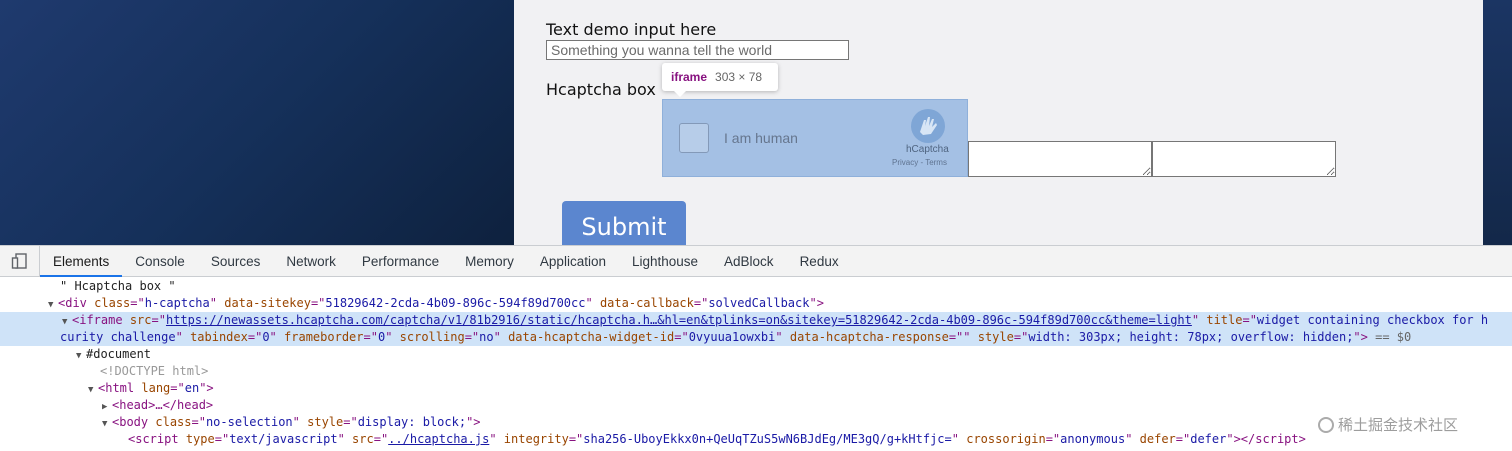 Image resolution: width=1512 pixels, height=451 pixels. I want to click on hcaptcha-logo-icon, so click(928, 126).